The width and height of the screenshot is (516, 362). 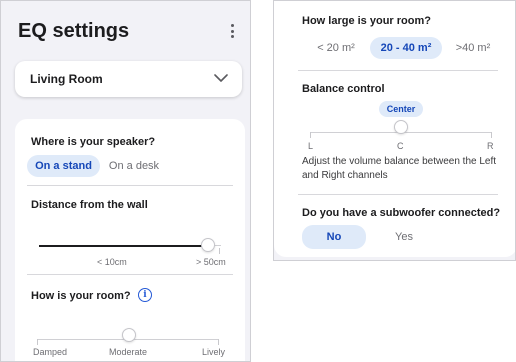 What do you see at coordinates (401, 109) in the screenshot?
I see `balance-value-badge: Center` at bounding box center [401, 109].